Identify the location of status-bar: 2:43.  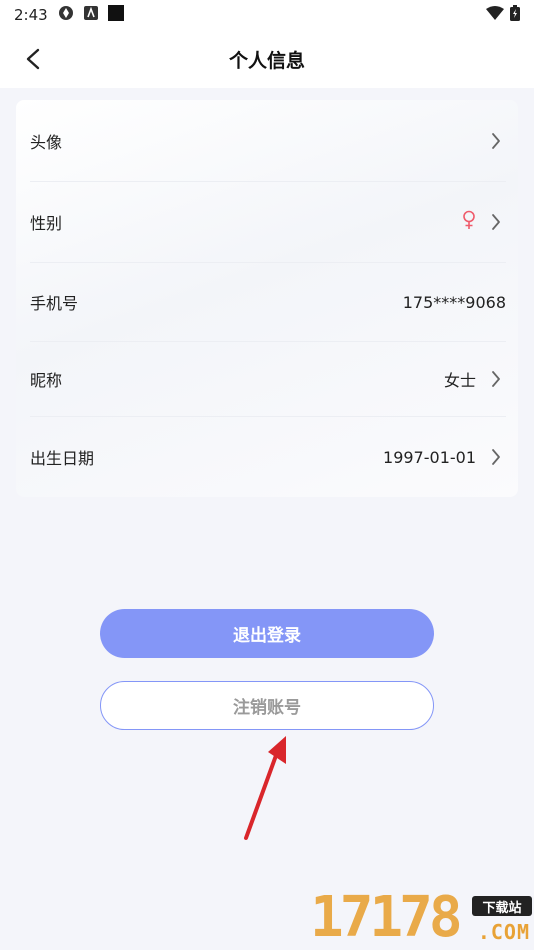
(267, 15).